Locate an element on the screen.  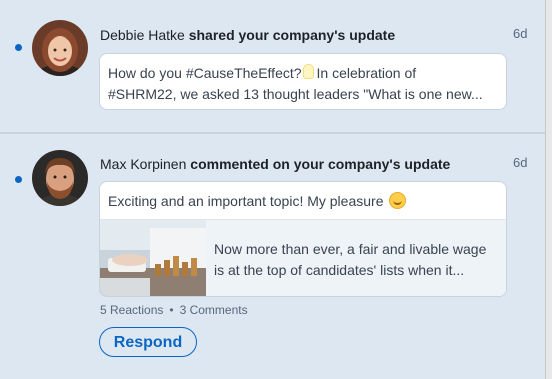
reactions-count: 5 Reactions is located at coordinates (131, 310).